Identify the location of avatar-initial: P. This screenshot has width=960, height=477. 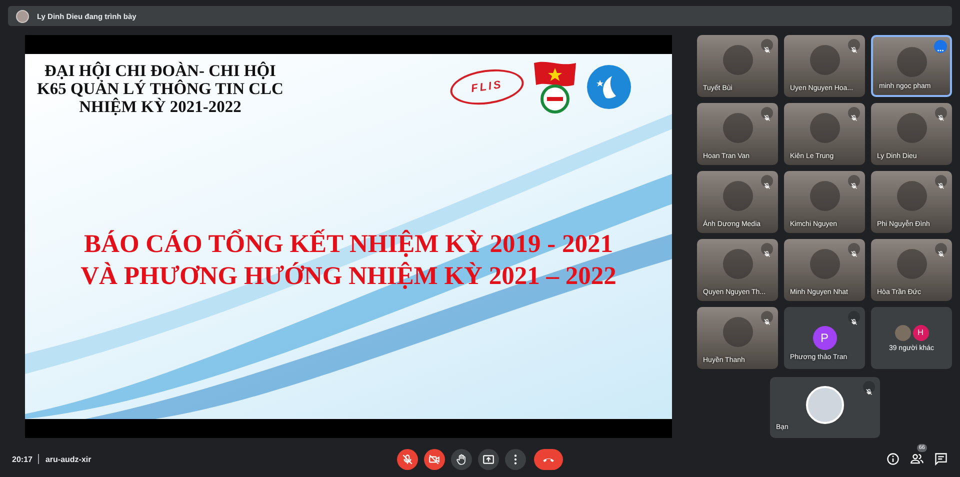
(824, 338).